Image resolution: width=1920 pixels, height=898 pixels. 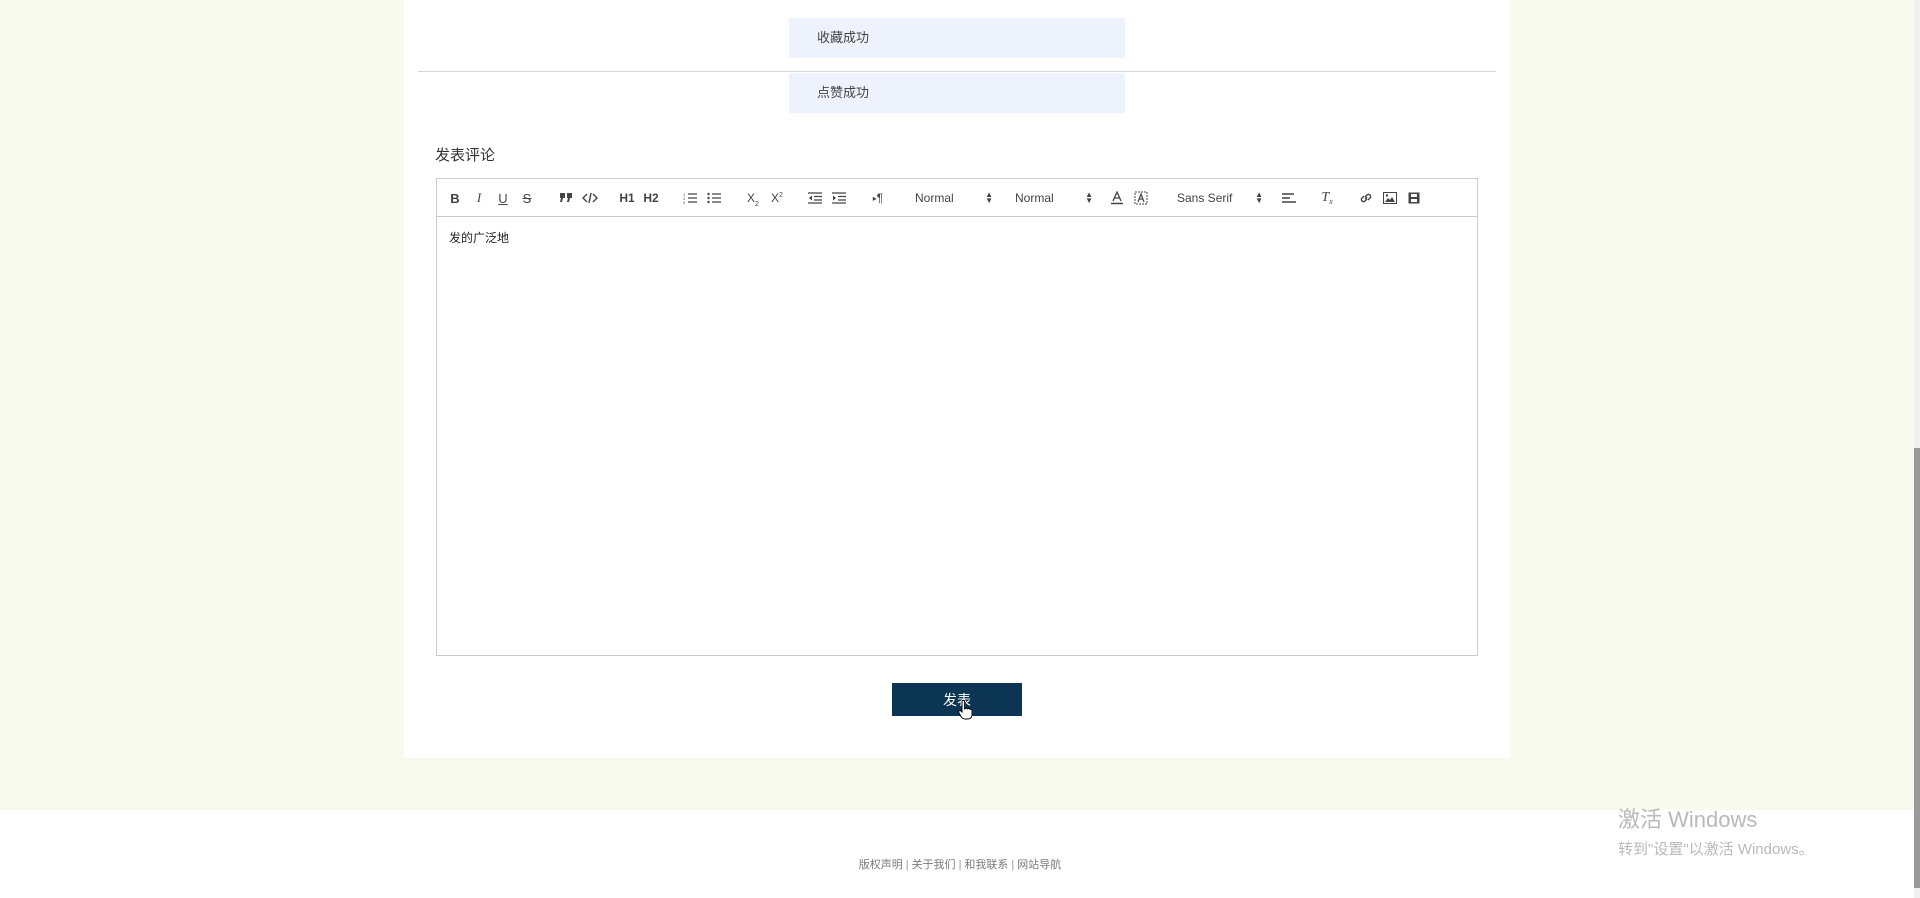 I want to click on scrollbar-thumb, so click(x=1917, y=668).